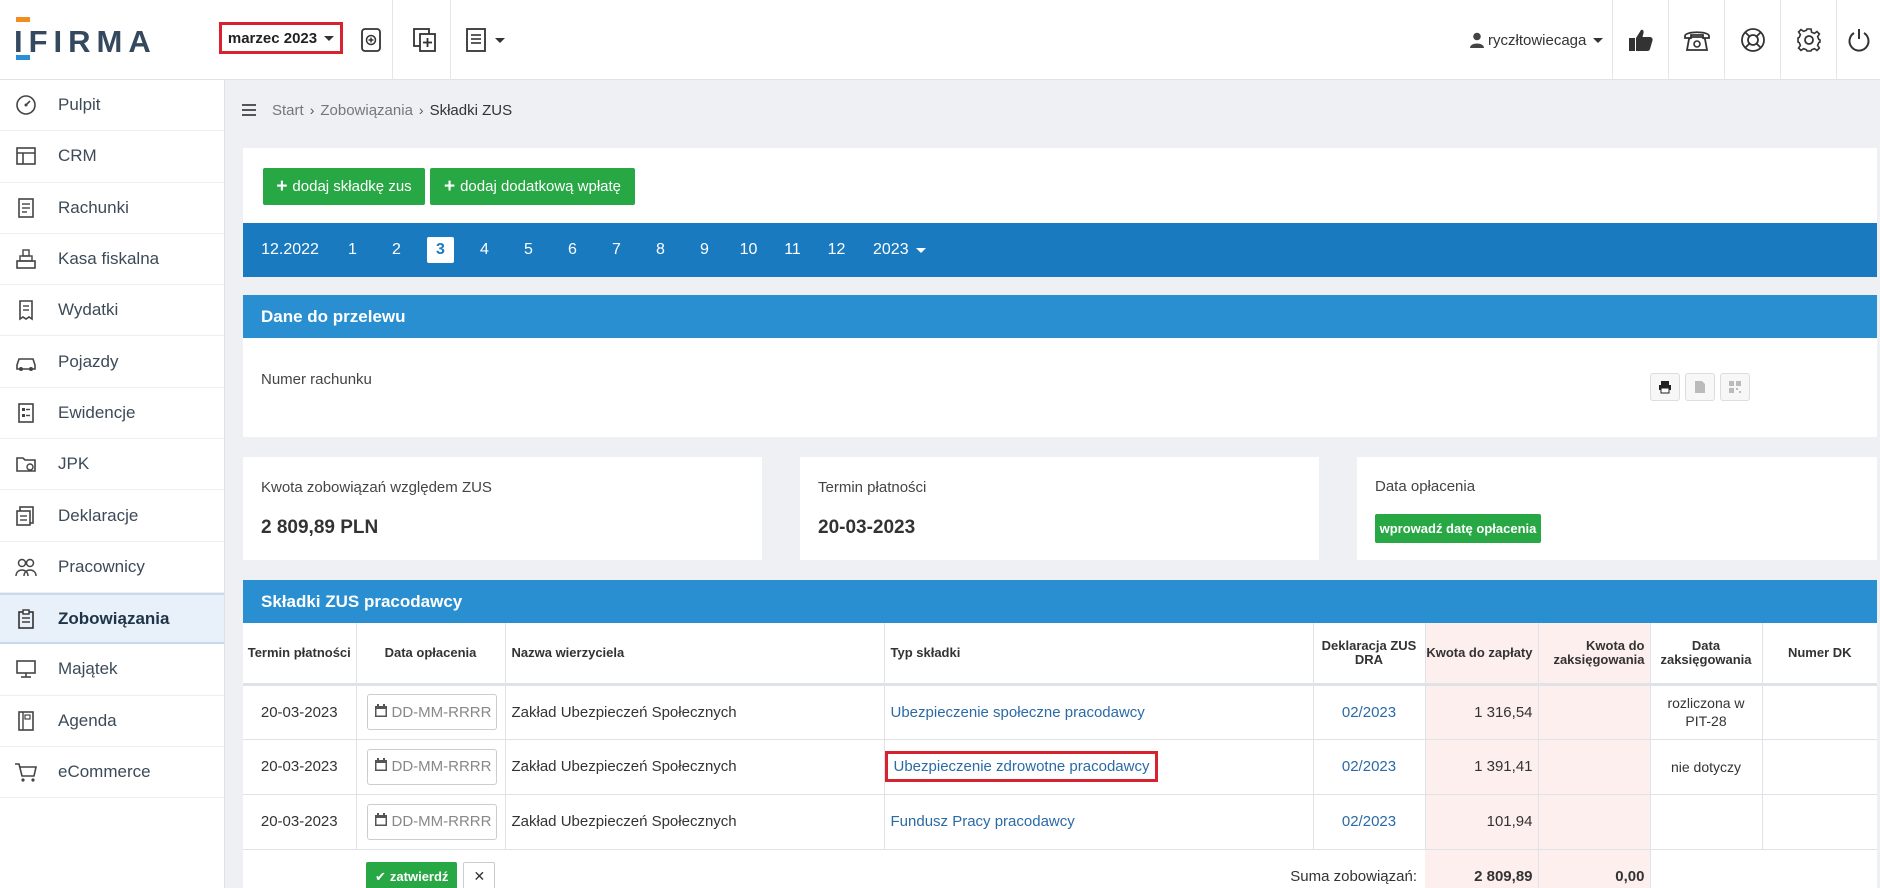 The height and width of the screenshot is (888, 1880). I want to click on sidebar-item-label: CRM, so click(77, 156).